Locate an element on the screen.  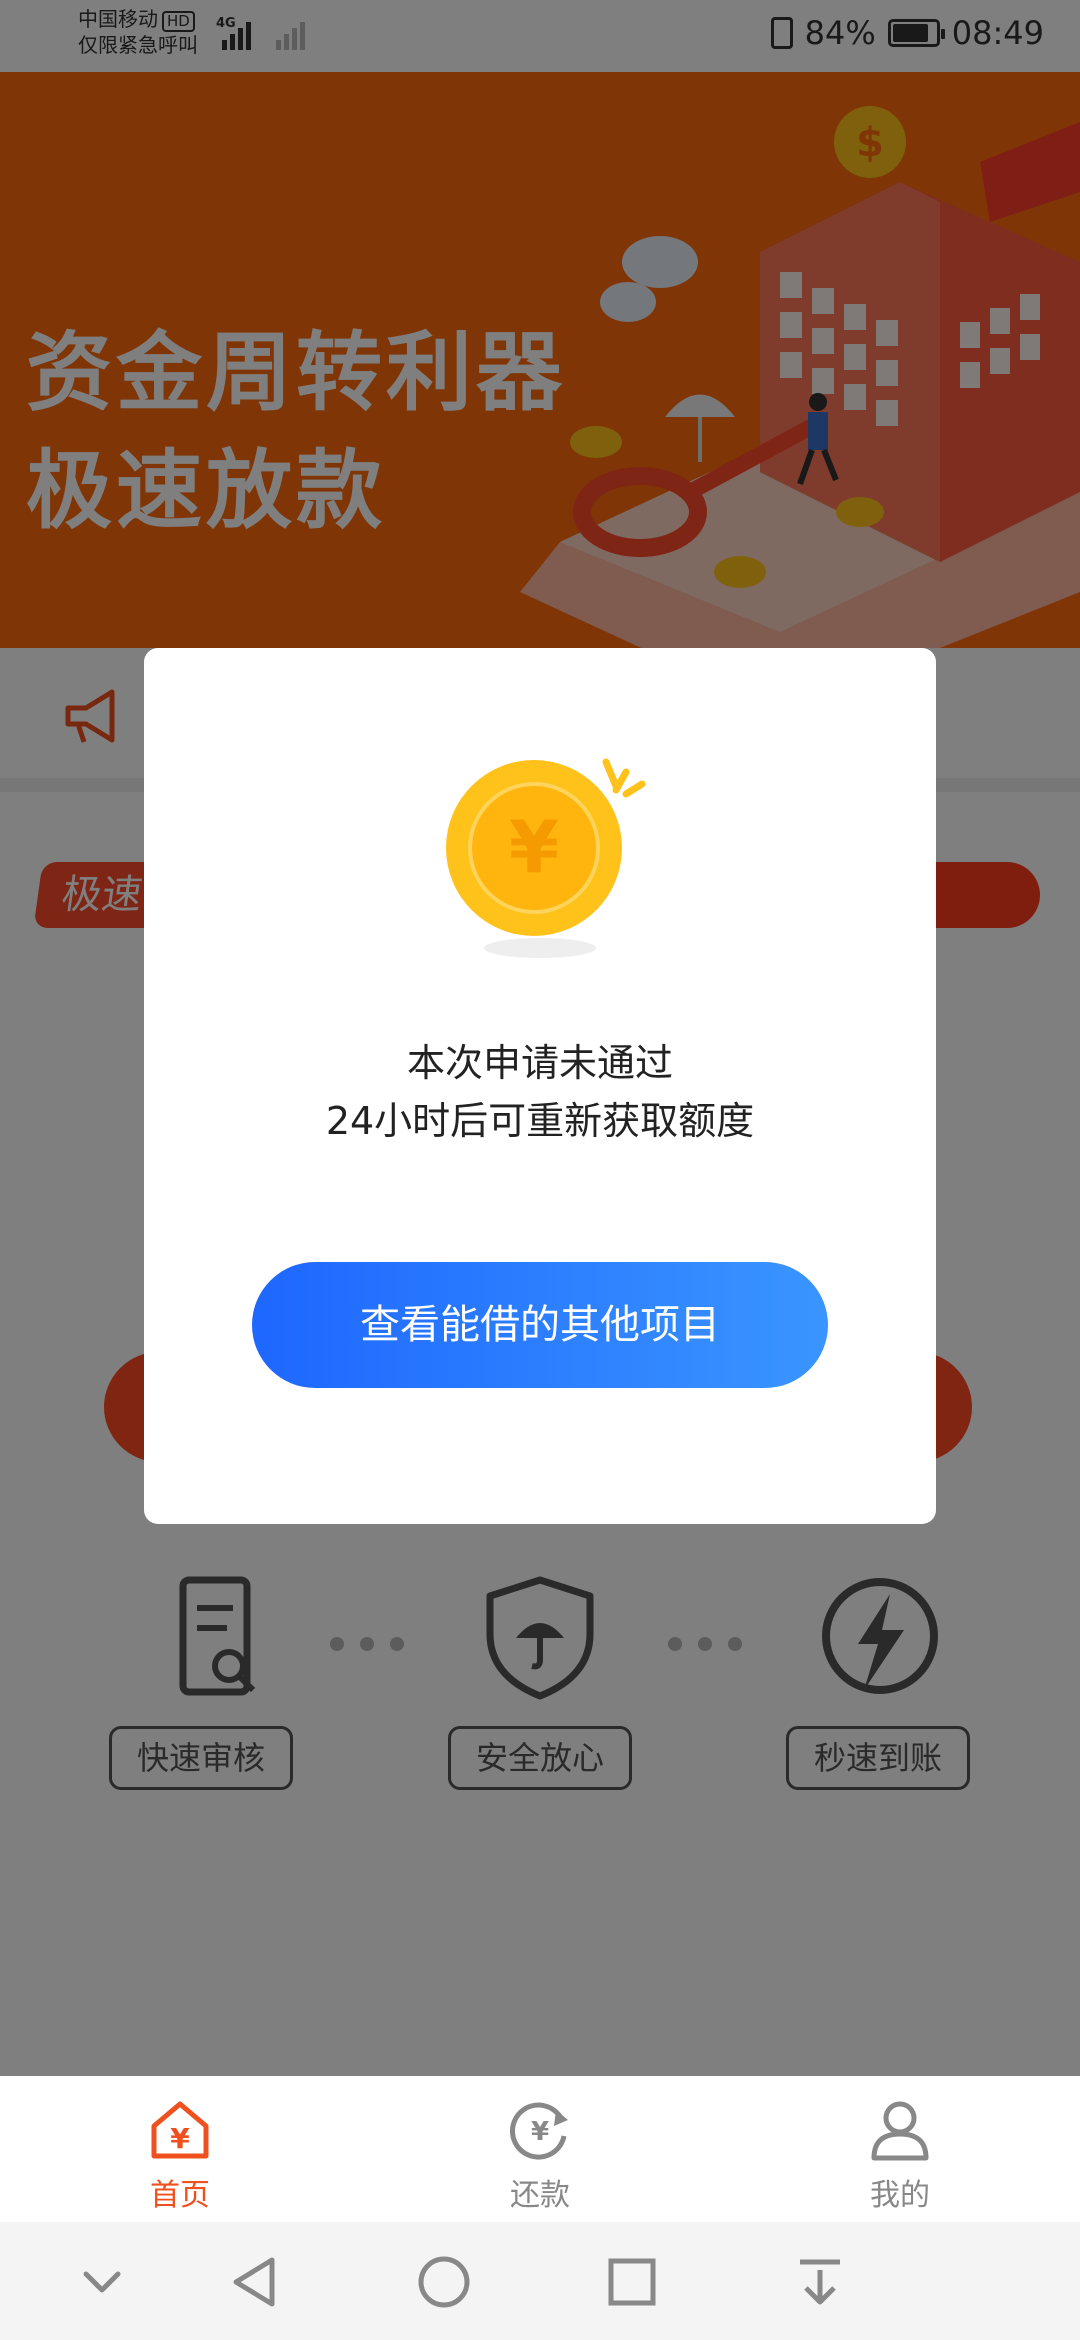
repay-yen-icon: ¥ is located at coordinates (538, 2131).